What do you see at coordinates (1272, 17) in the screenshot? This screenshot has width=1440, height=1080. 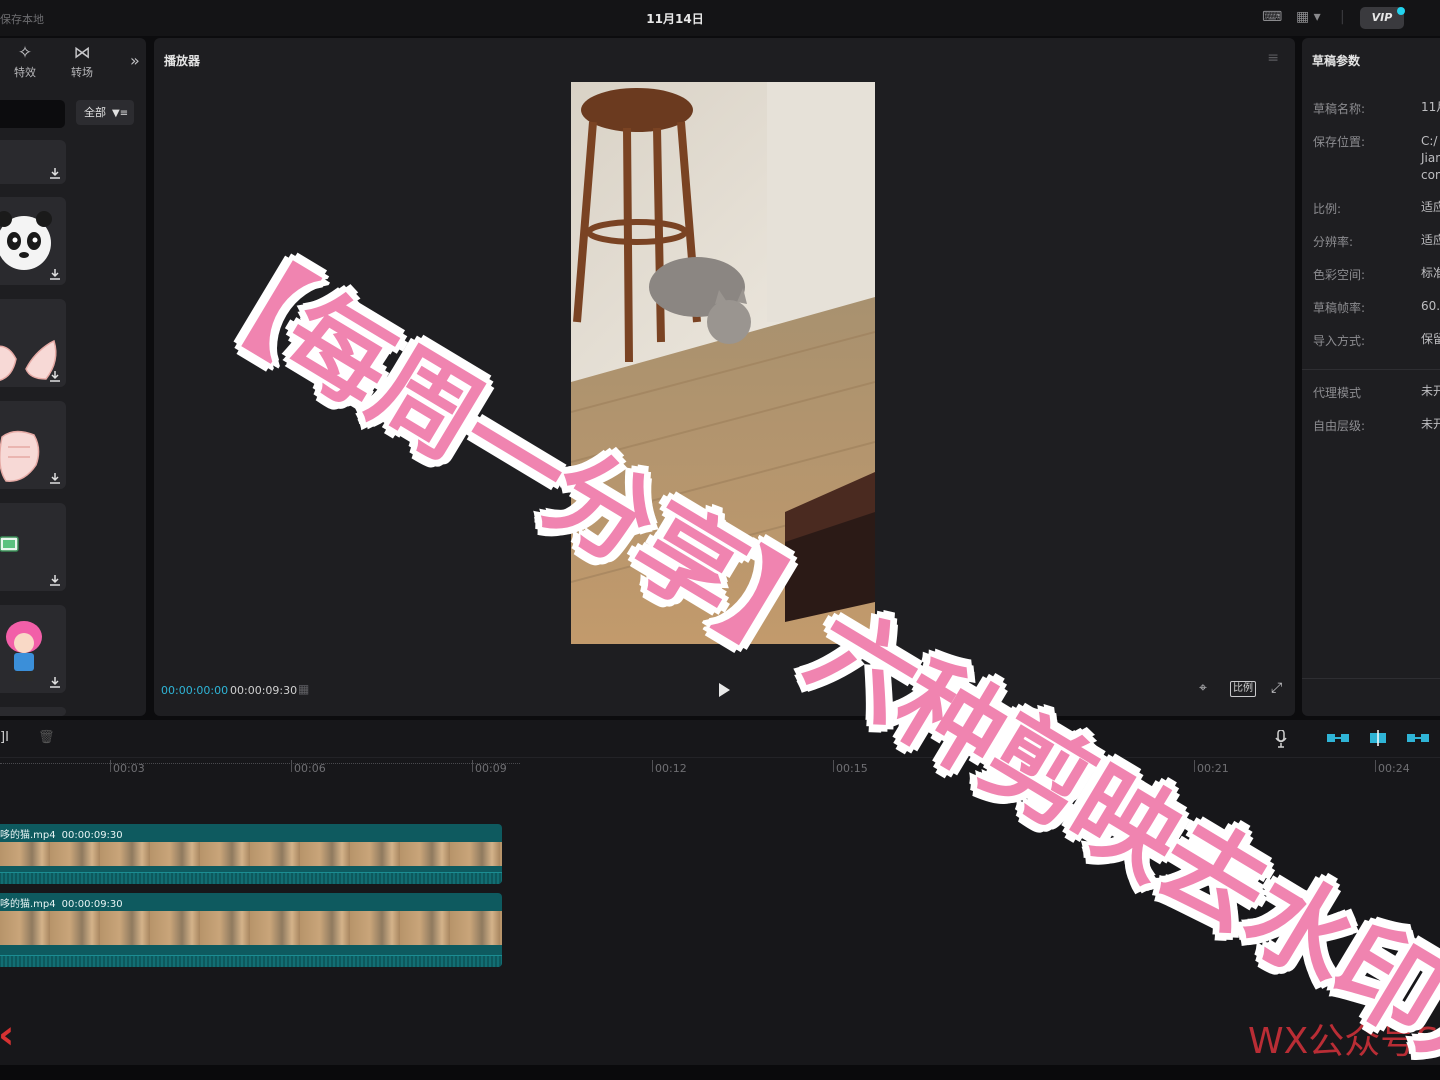 I see `keyboard-icon: ⌨` at bounding box center [1272, 17].